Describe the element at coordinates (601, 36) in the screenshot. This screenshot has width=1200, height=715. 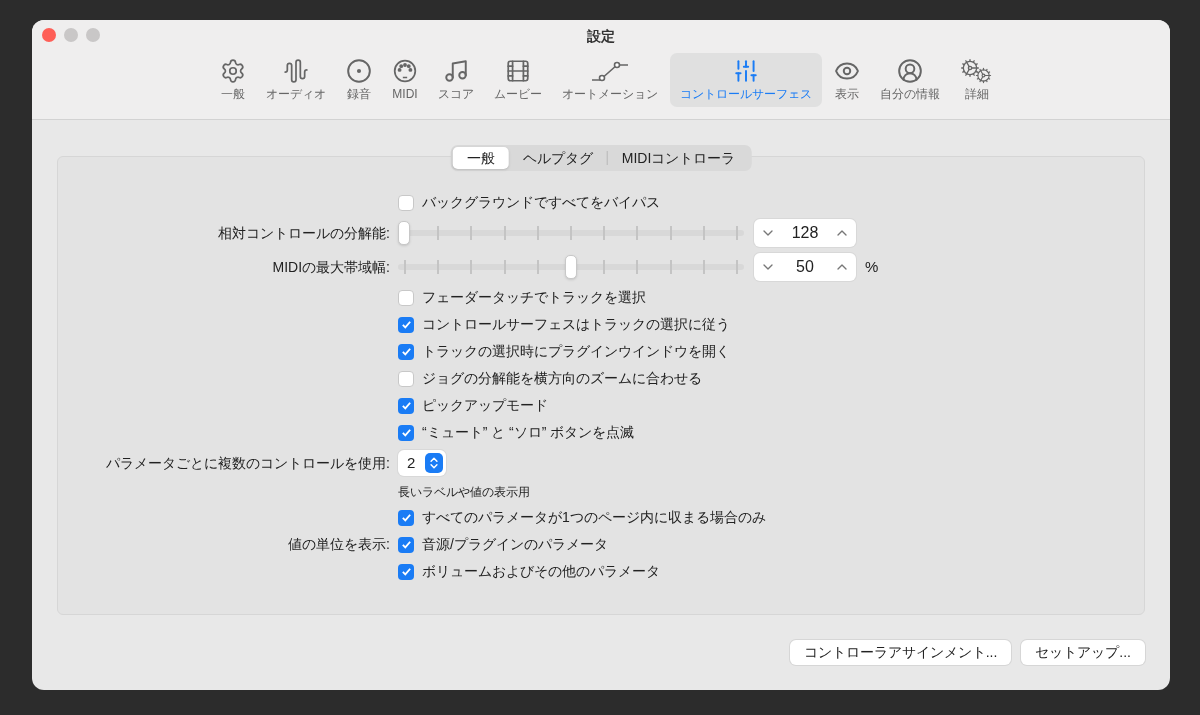
I see `window-title: 設定` at that location.